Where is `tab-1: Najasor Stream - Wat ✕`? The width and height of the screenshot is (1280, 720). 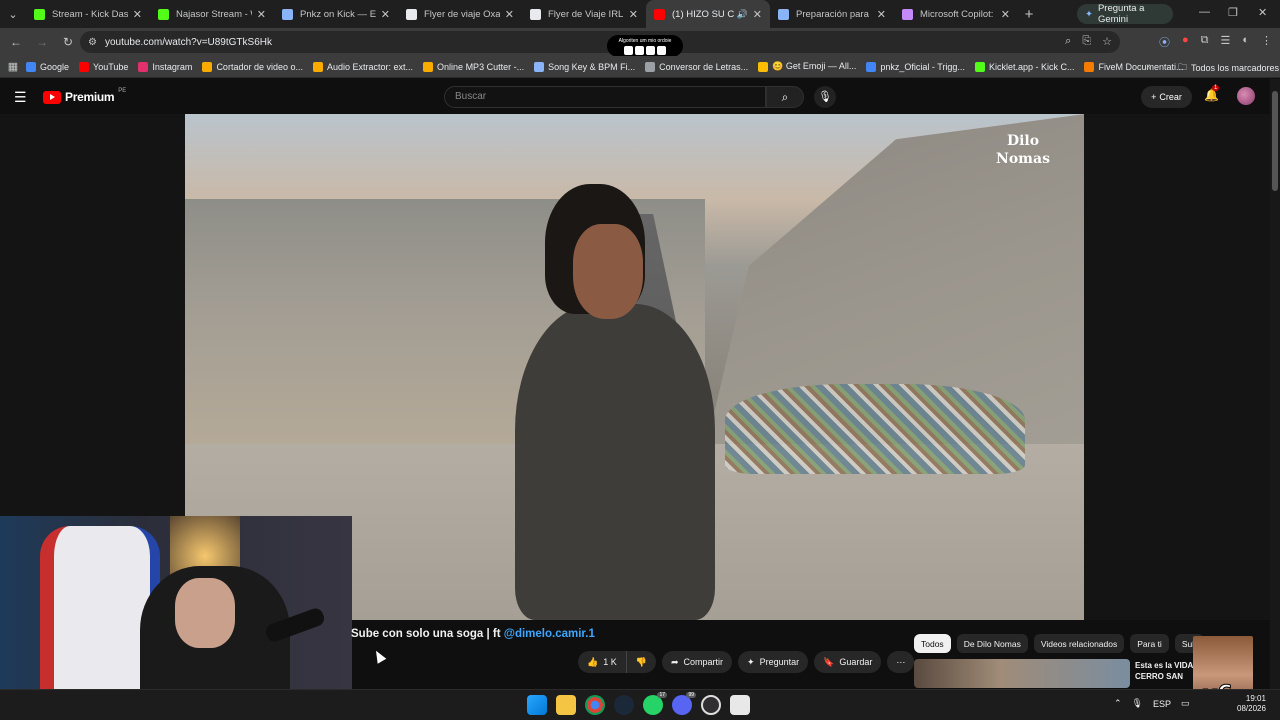
tab-1: Najasor Stream - Wat ✕ is located at coordinates (212, 14).